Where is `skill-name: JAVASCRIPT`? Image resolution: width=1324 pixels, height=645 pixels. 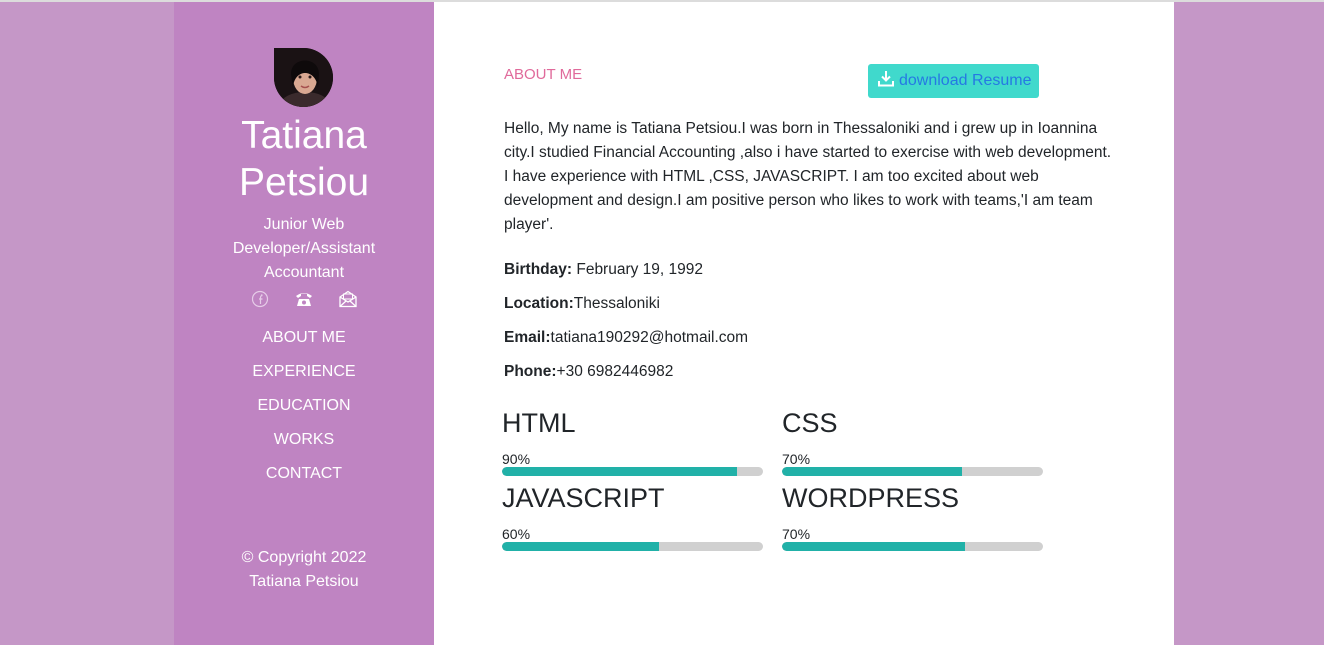
skill-name: JAVASCRIPT is located at coordinates (583, 498).